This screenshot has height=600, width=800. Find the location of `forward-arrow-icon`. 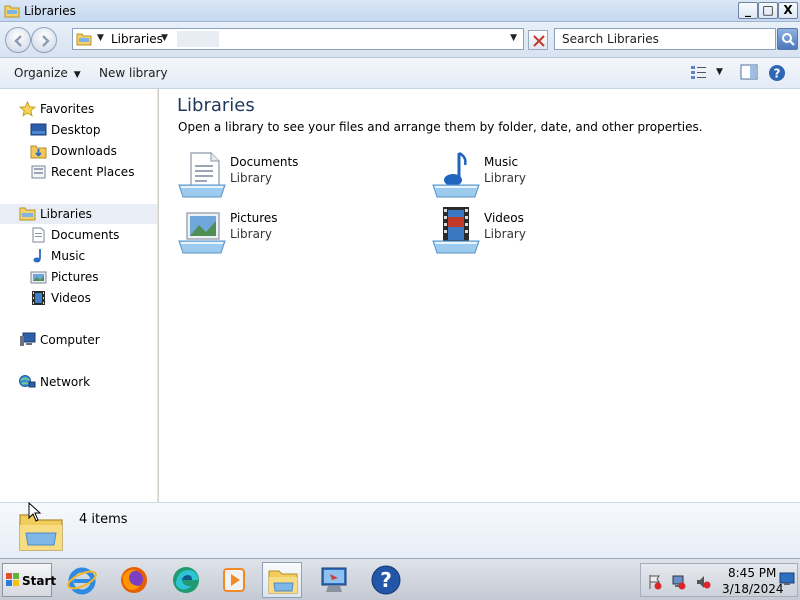

forward-arrow-icon is located at coordinates (46, 41).